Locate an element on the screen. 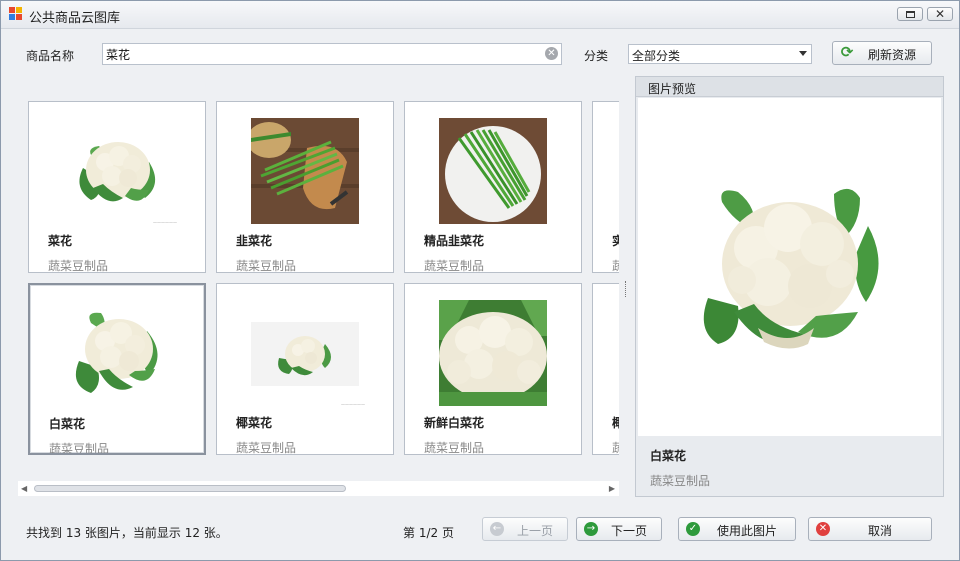 This screenshot has width=960, height=561. arrow-right-icon: → is located at coordinates (591, 529).